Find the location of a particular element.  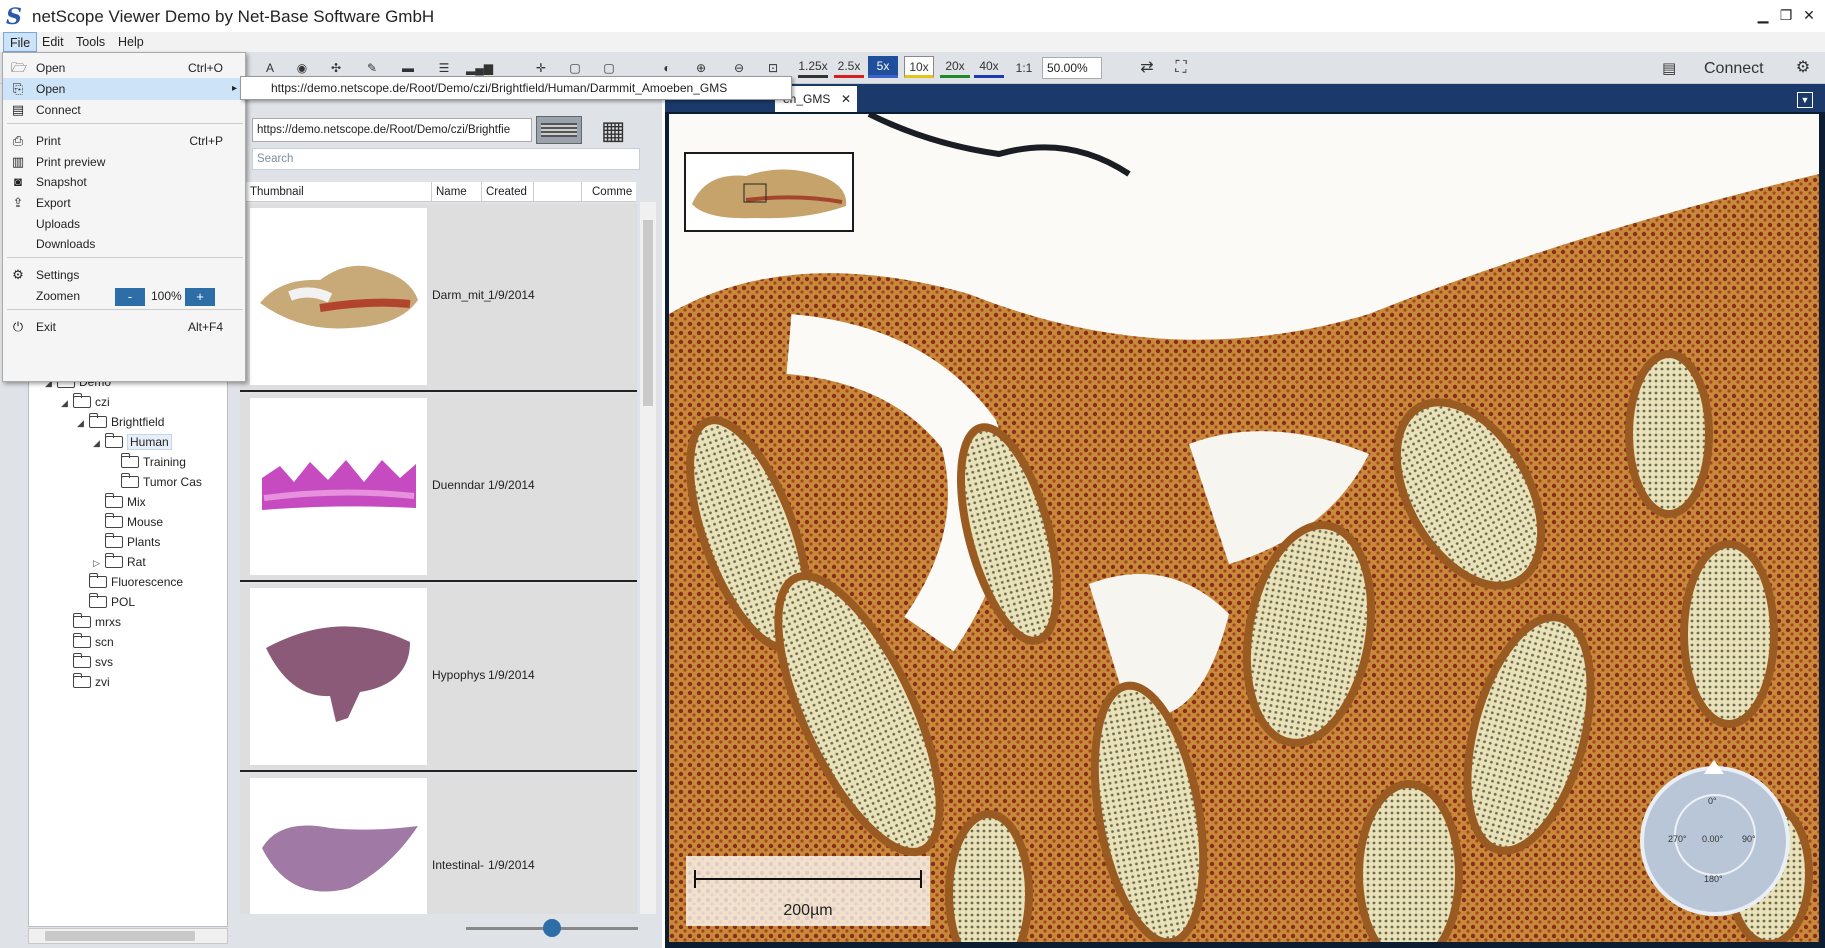

zoom-40x-button: 40x is located at coordinates (989, 67).